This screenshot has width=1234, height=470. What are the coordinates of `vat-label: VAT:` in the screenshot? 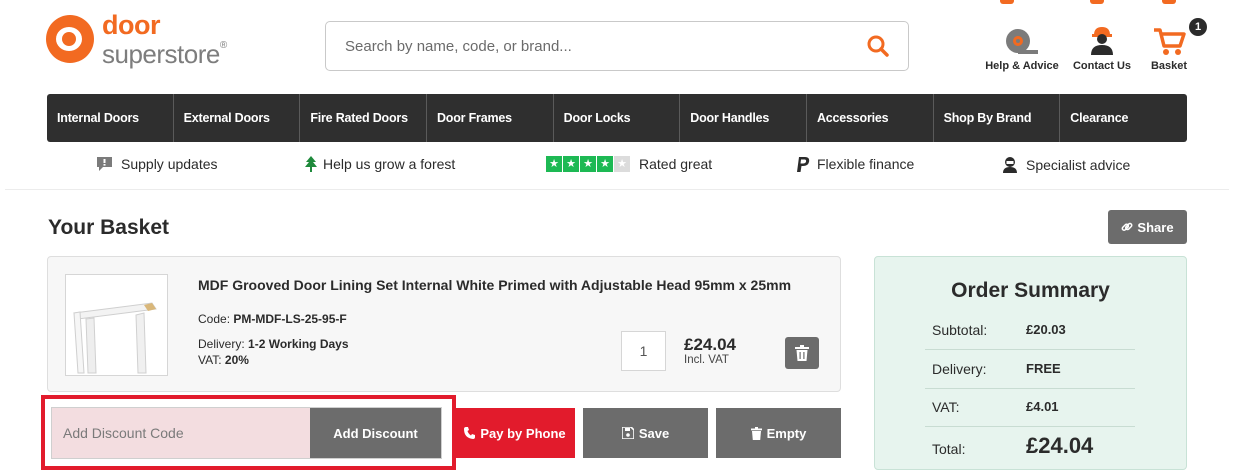 It's located at (210, 360).